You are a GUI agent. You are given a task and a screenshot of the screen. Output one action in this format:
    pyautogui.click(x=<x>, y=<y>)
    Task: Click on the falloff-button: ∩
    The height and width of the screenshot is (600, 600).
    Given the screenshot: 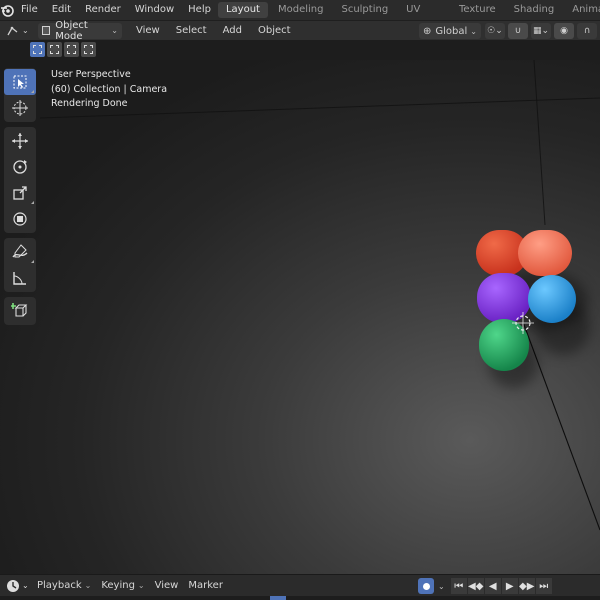 What is the action you would take?
    pyautogui.click(x=587, y=31)
    